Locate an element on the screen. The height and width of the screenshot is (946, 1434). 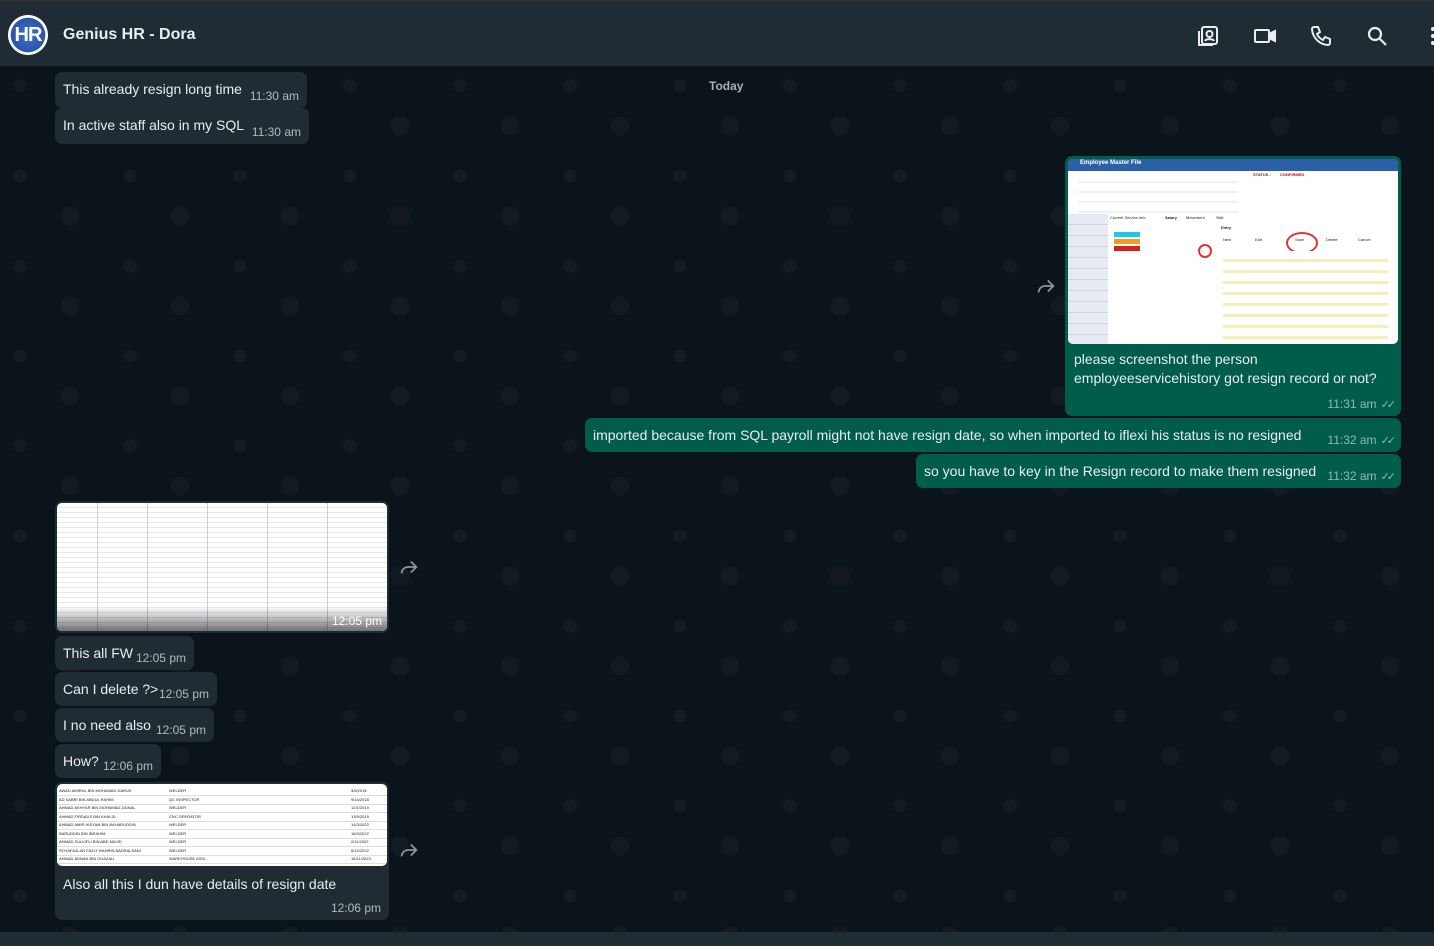
message-bubble: In active staff also in my SQL 11:30 am is located at coordinates (182, 126).